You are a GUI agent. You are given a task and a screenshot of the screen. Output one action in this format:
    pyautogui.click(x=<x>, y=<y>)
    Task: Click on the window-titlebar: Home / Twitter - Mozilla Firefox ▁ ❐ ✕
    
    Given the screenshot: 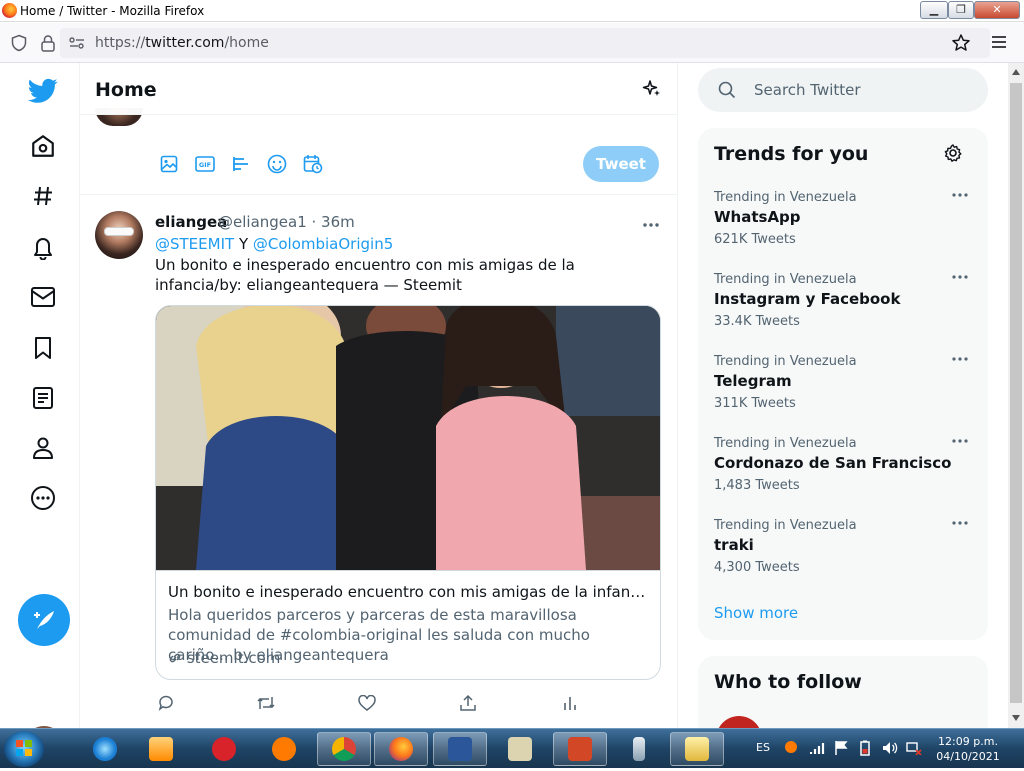 What is the action you would take?
    pyautogui.click(x=512, y=11)
    